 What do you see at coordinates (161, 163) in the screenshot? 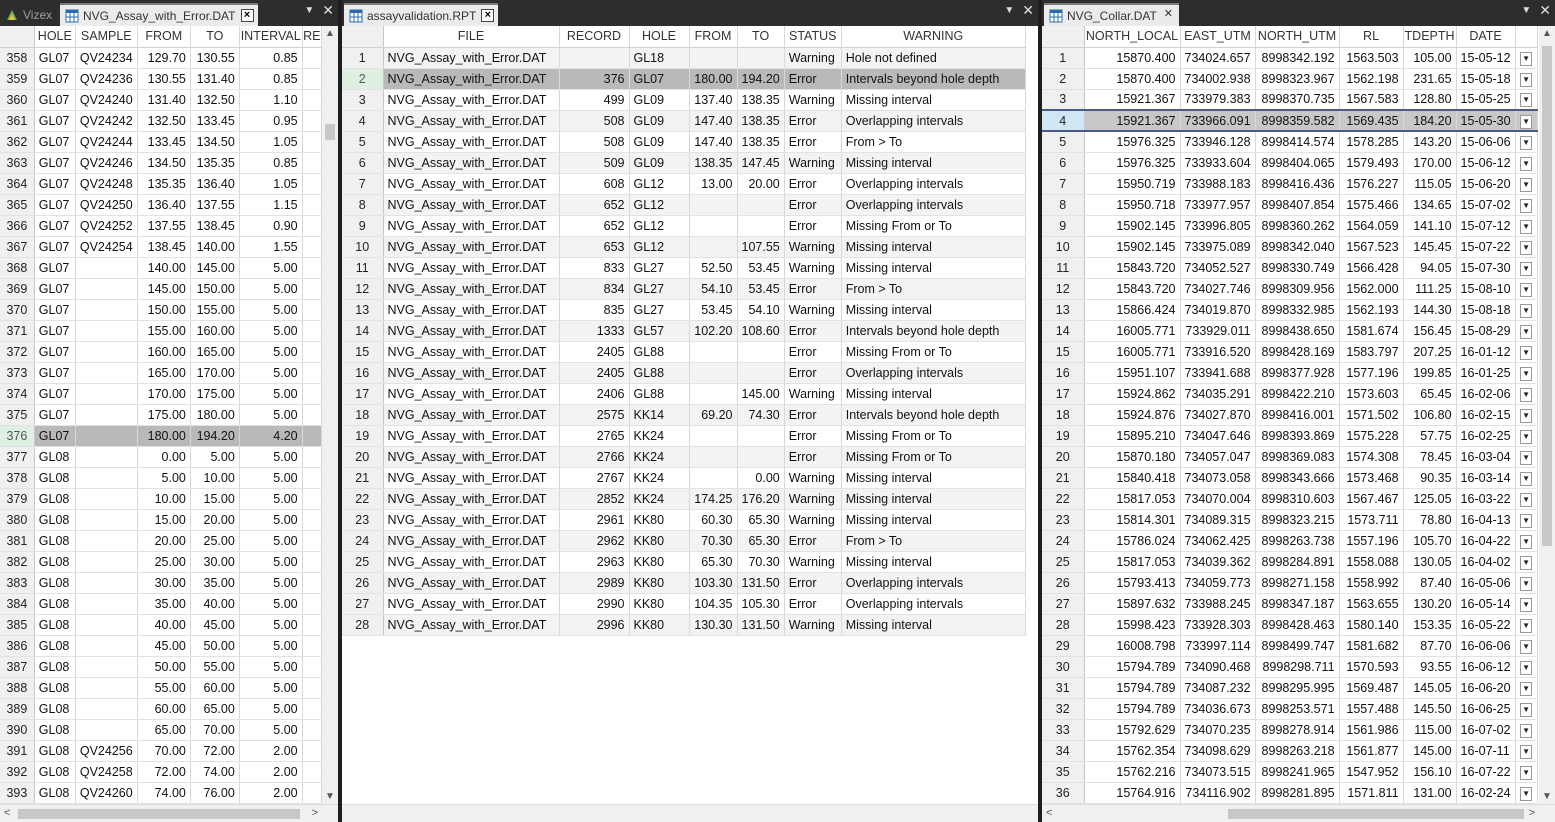
I see `table-row: 363 GL07 QV24246 134.50 135.35 0.85` at bounding box center [161, 163].